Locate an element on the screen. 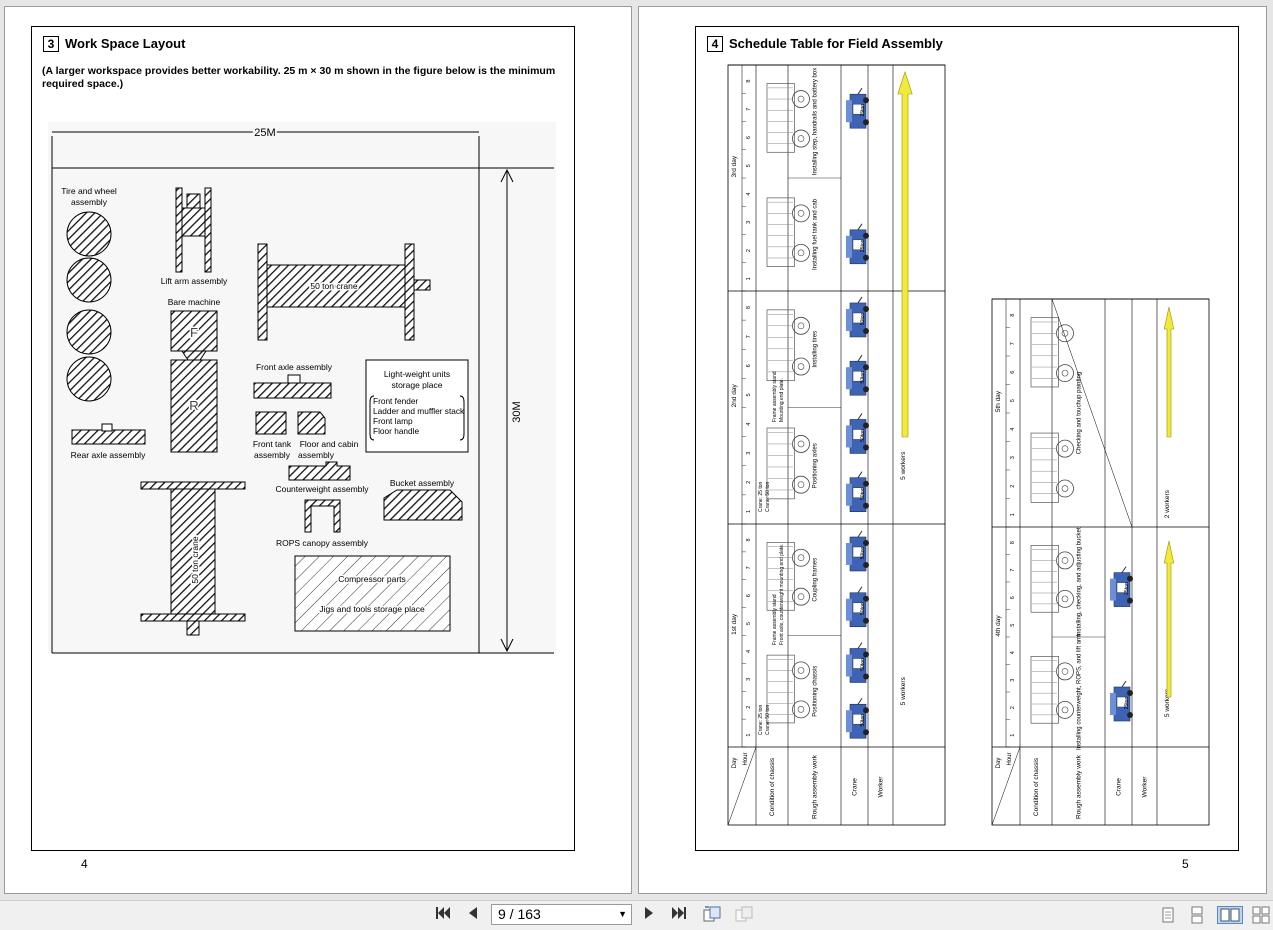  workers-label: 2 workers is located at coordinates (1167, 503).